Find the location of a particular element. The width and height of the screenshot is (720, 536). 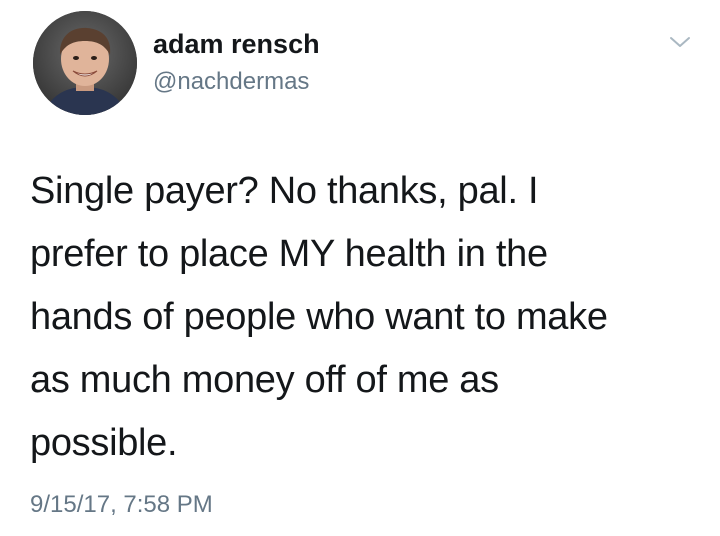

tweet-menu-button is located at coordinates (680, 42).